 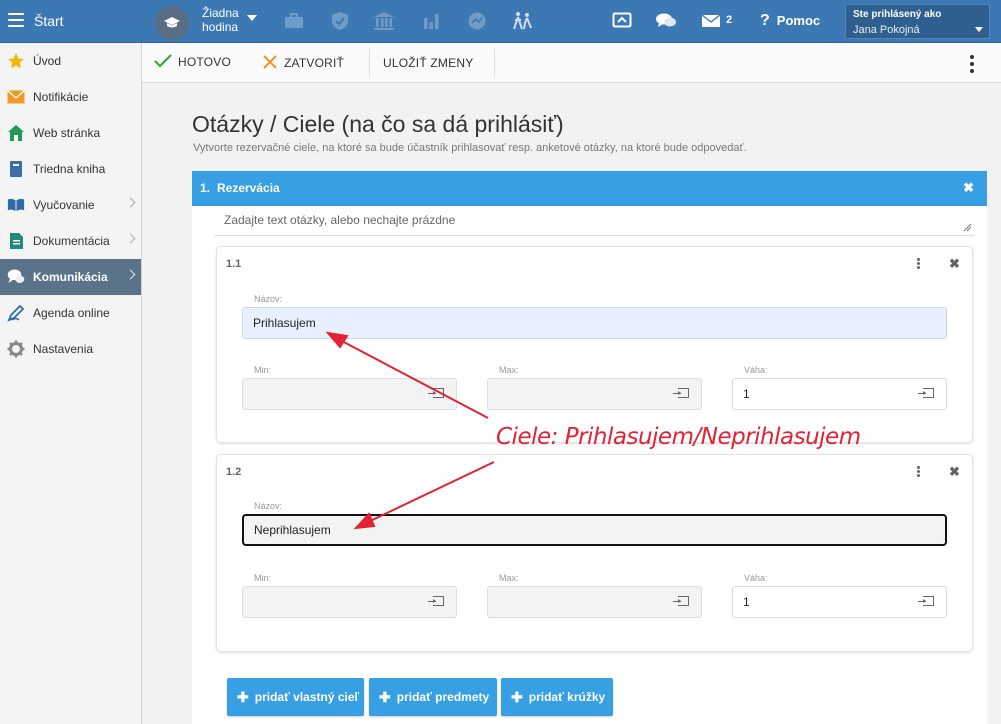 I want to click on add-subjects-button: ✚ pridať predmety, so click(x=433, y=697).